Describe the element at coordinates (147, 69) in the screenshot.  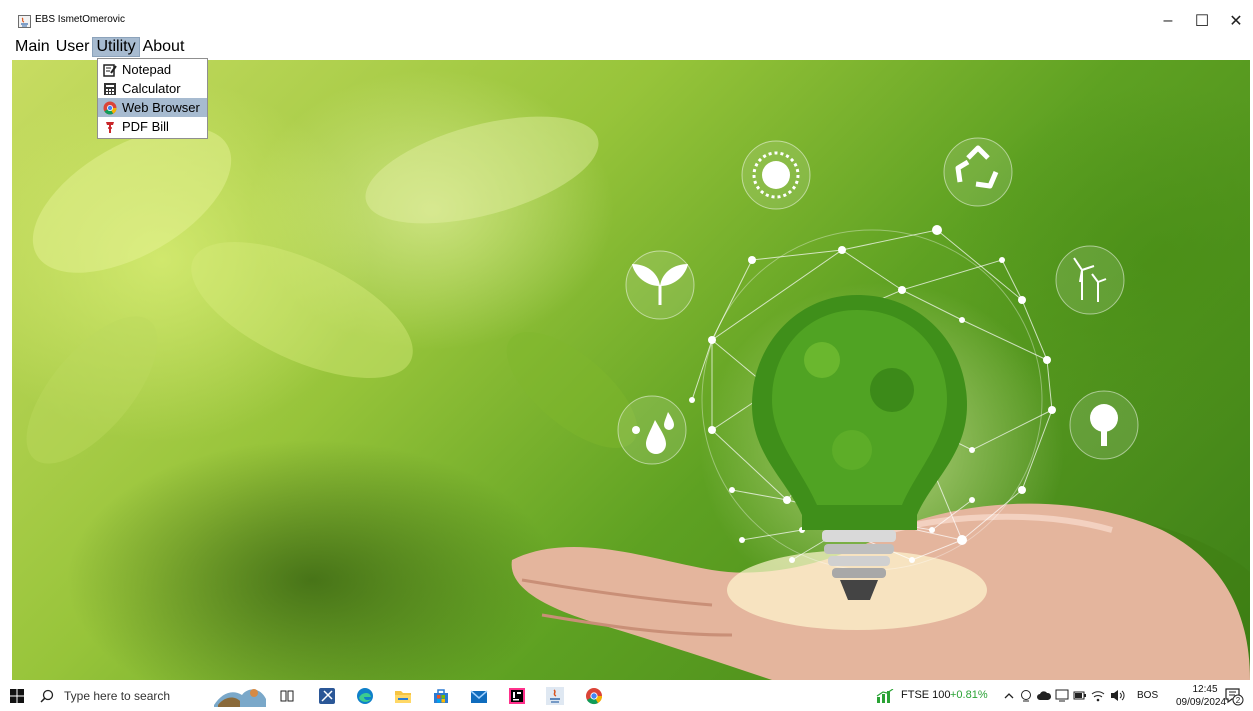
I see `menu-item-label: Notepad` at that location.